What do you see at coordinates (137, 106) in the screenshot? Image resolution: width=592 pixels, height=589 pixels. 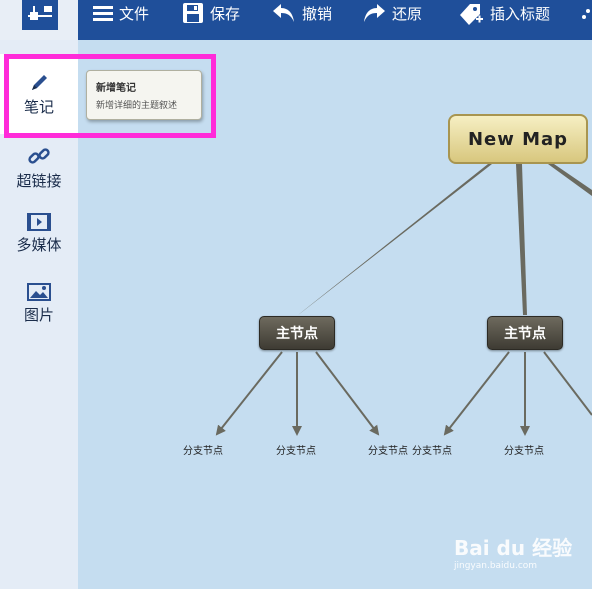 I see `tooltip-description: 新增详细的主题叙述` at bounding box center [137, 106].